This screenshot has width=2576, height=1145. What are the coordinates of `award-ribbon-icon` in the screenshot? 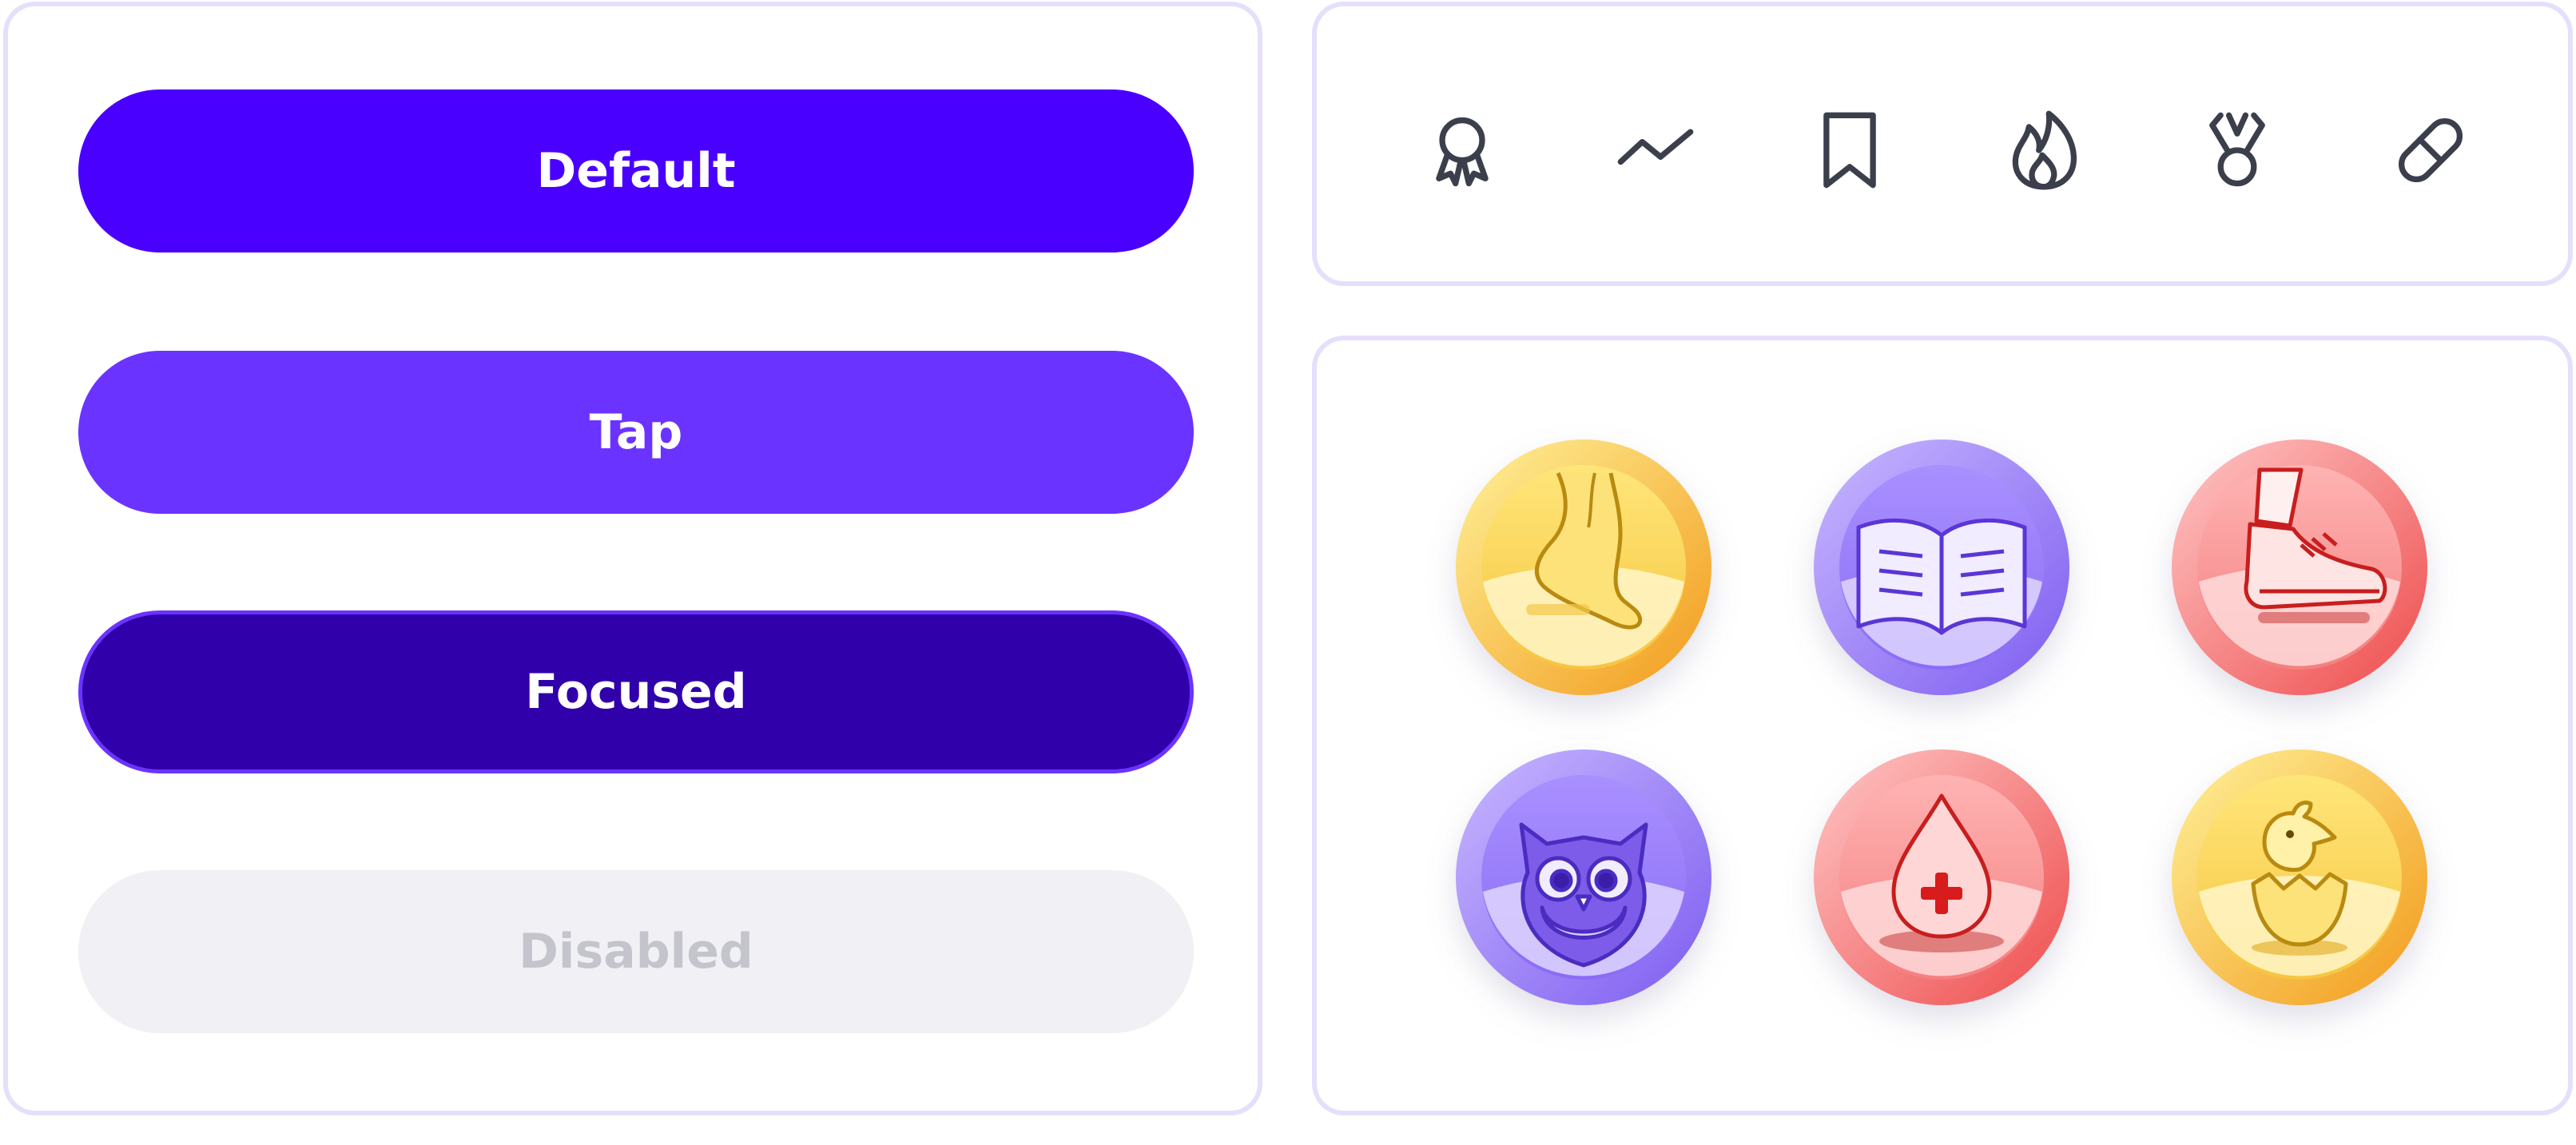 It's located at (1462, 150).